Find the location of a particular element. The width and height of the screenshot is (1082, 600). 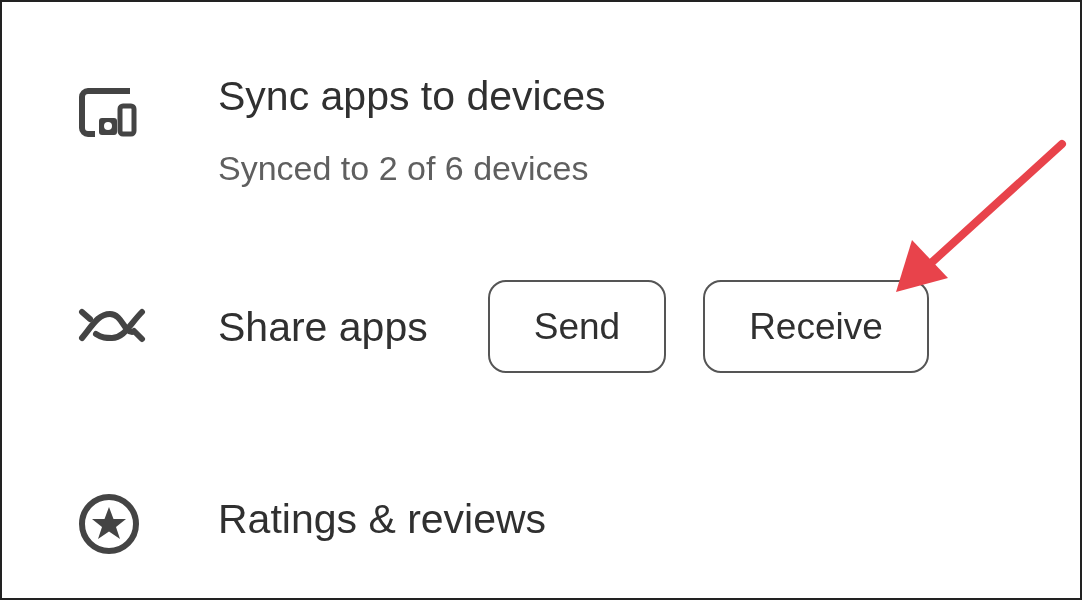

row-title: Share apps is located at coordinates (323, 327).